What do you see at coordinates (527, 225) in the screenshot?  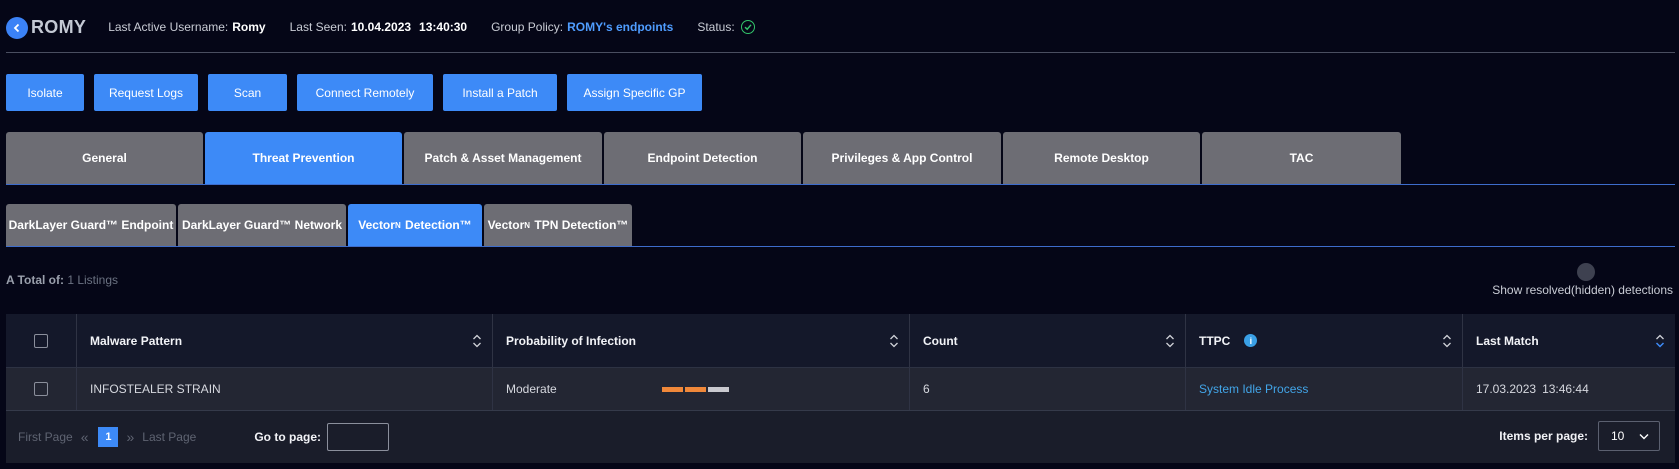 I see `subtab-tpn-sup: N` at bounding box center [527, 225].